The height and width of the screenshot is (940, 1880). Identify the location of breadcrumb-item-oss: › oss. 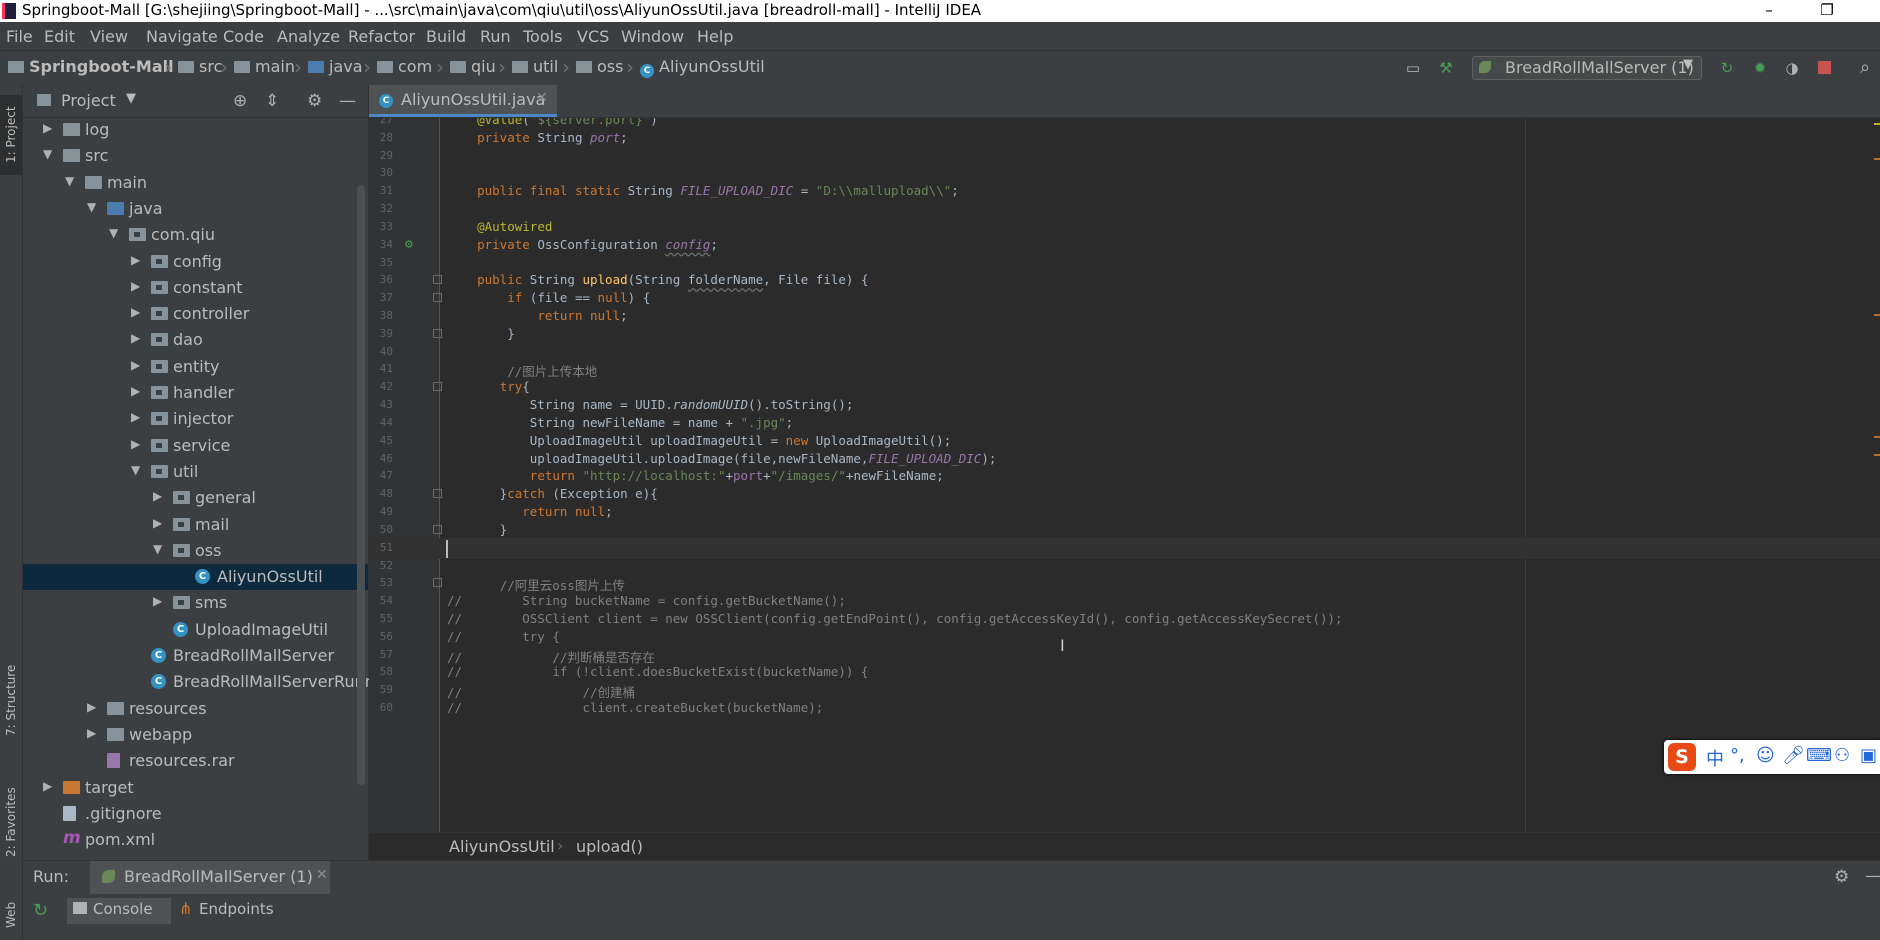
(592, 67).